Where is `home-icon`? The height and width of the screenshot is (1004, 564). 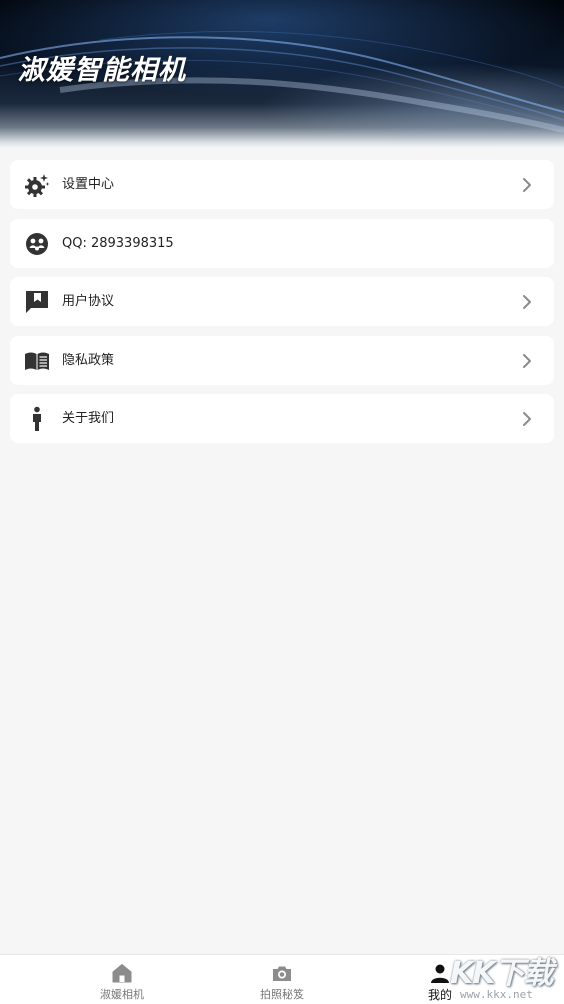 home-icon is located at coordinates (122, 973).